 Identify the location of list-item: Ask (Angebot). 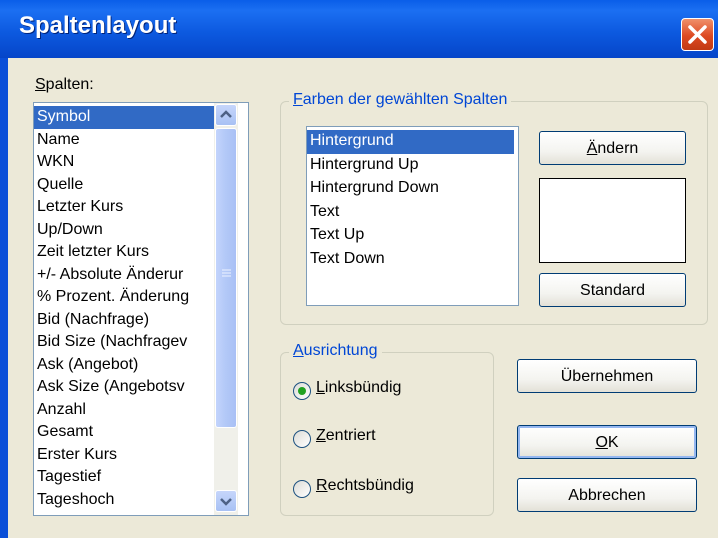
(124, 365).